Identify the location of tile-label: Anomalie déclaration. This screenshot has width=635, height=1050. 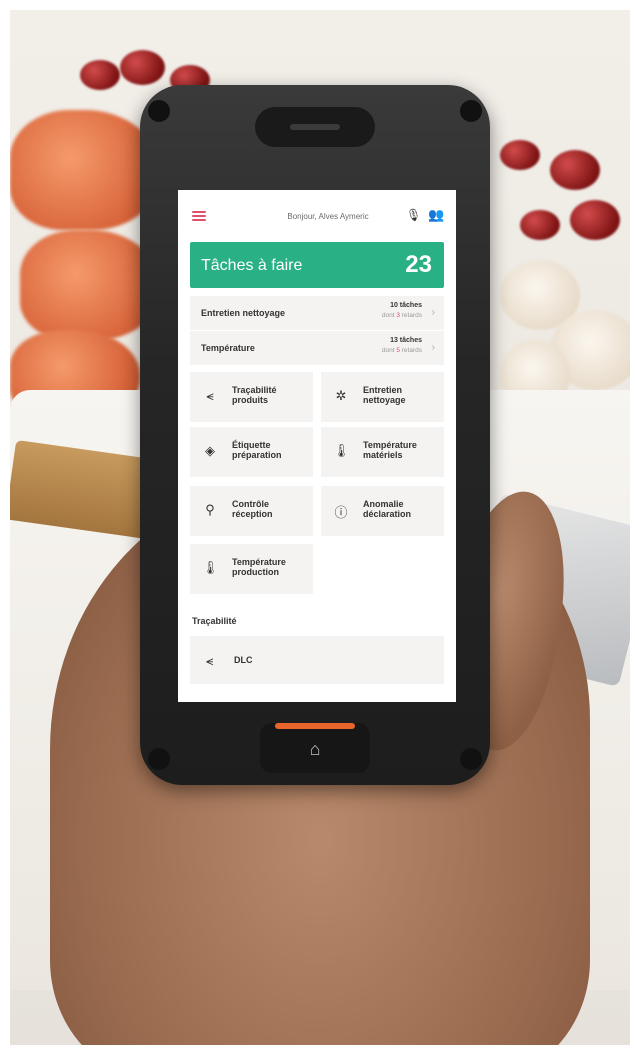
(387, 509).